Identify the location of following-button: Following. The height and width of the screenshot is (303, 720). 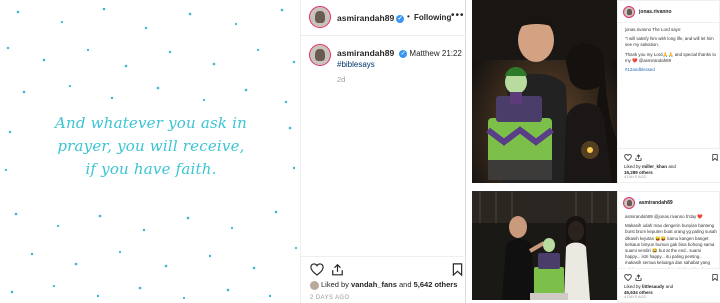
(432, 17).